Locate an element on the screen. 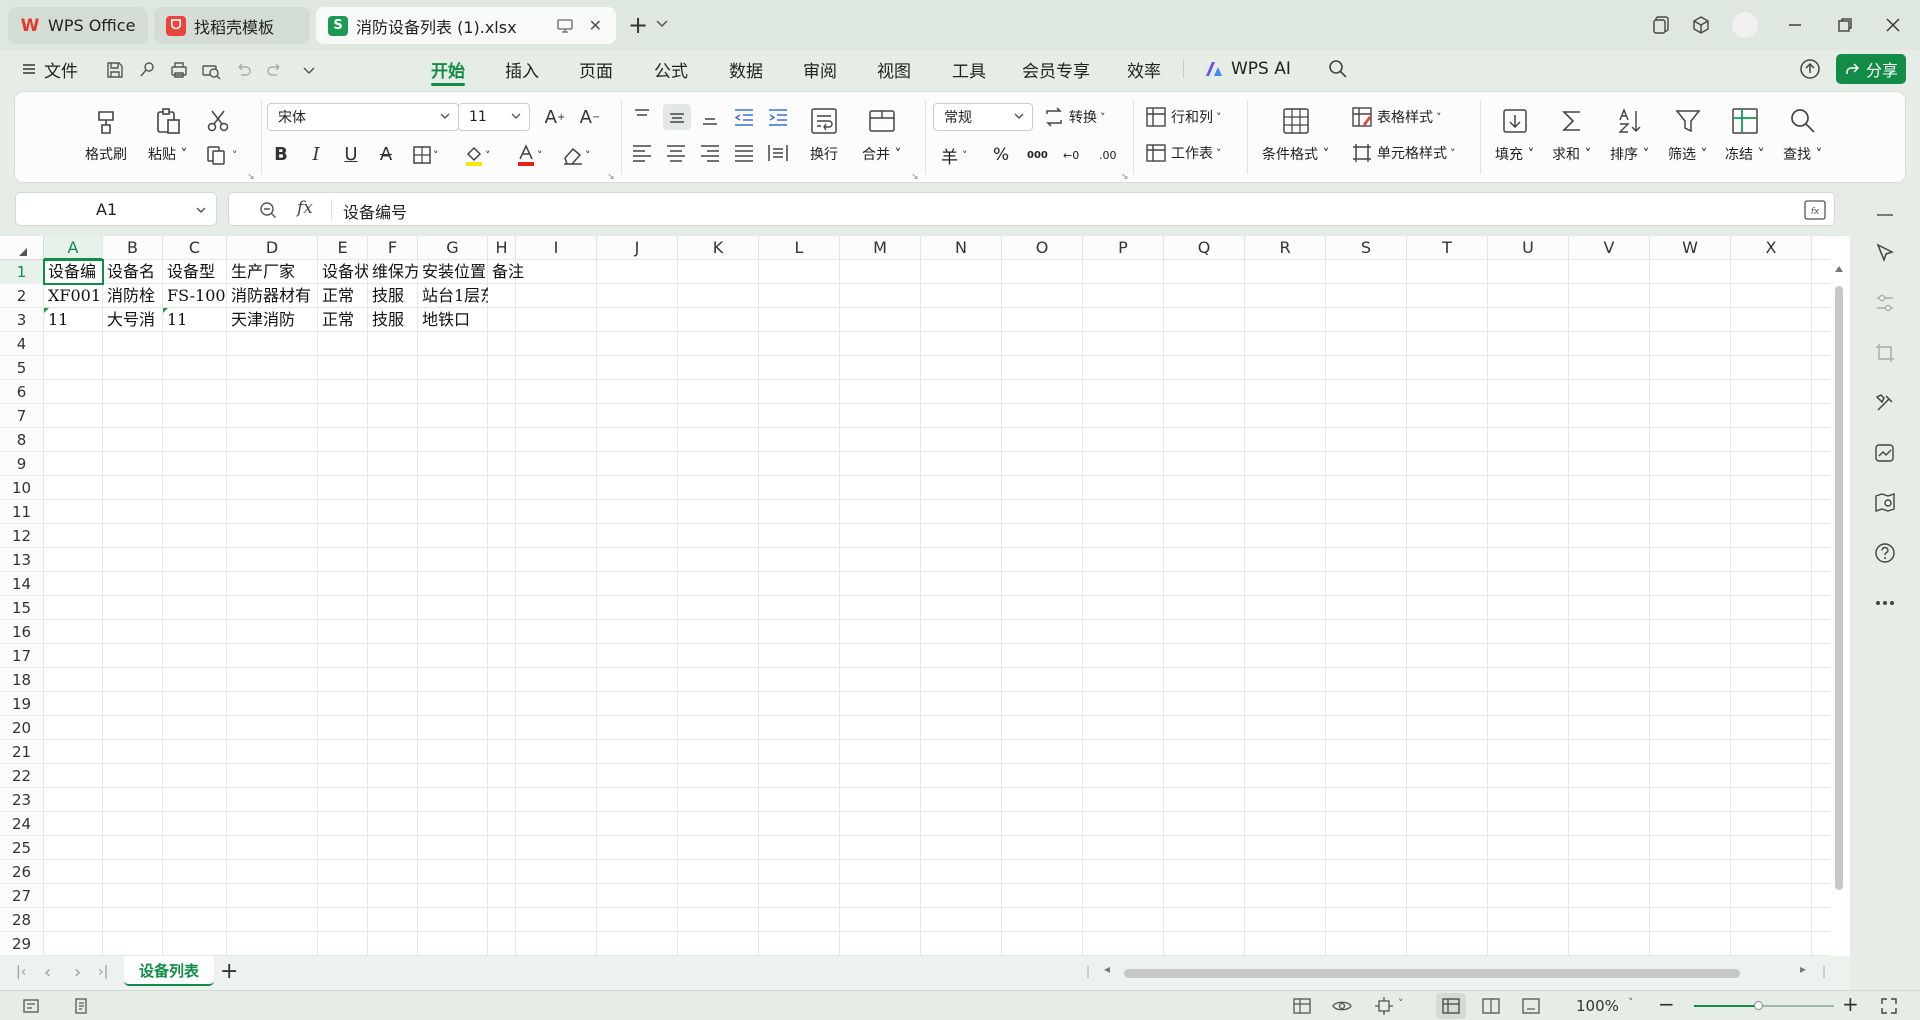 The width and height of the screenshot is (1920, 1020). sort-button: 排序 ˅ is located at coordinates (1629, 134).